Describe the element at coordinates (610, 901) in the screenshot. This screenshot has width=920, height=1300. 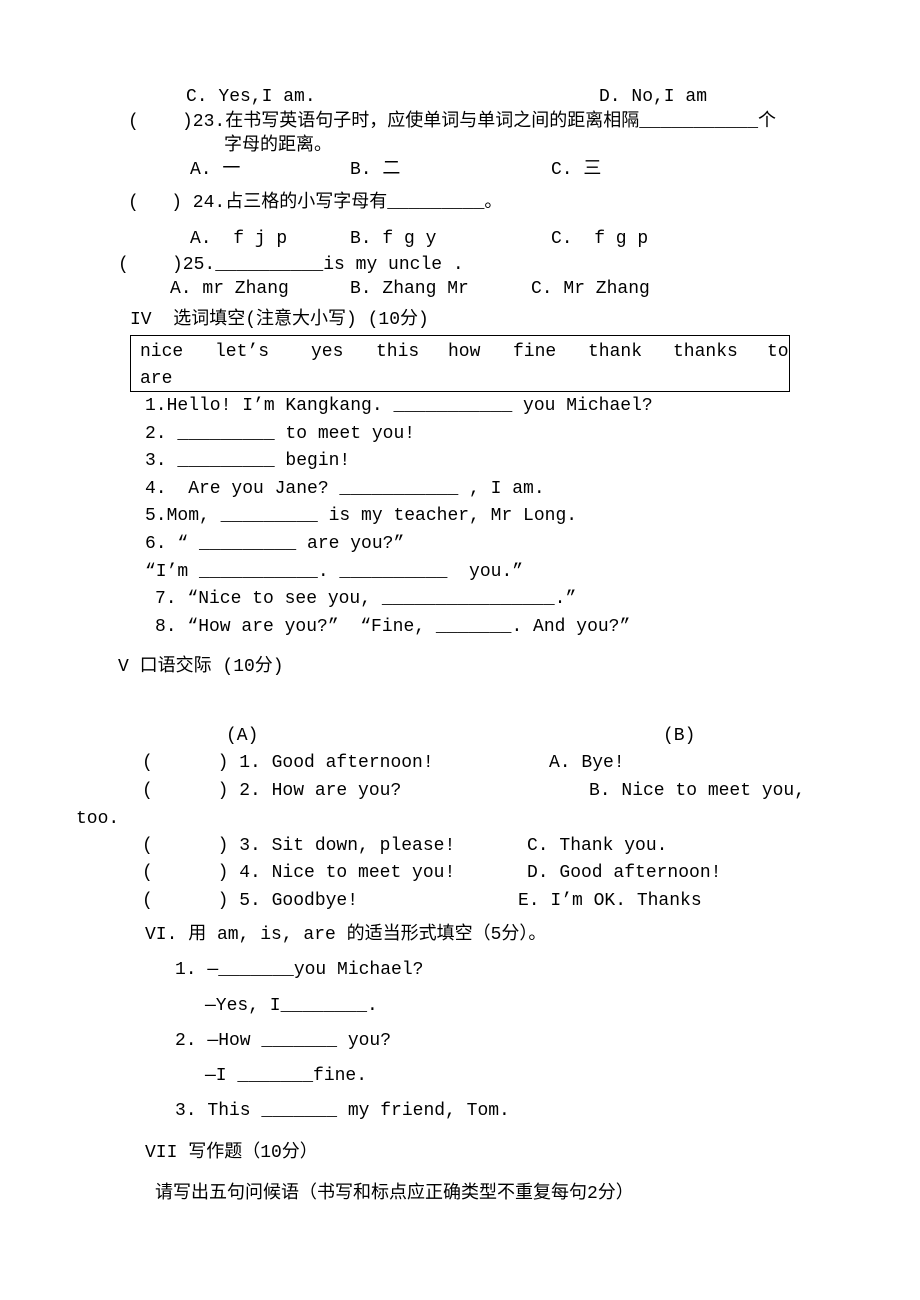
I see `match-right-item: E. I’m OK. Thanks` at that location.